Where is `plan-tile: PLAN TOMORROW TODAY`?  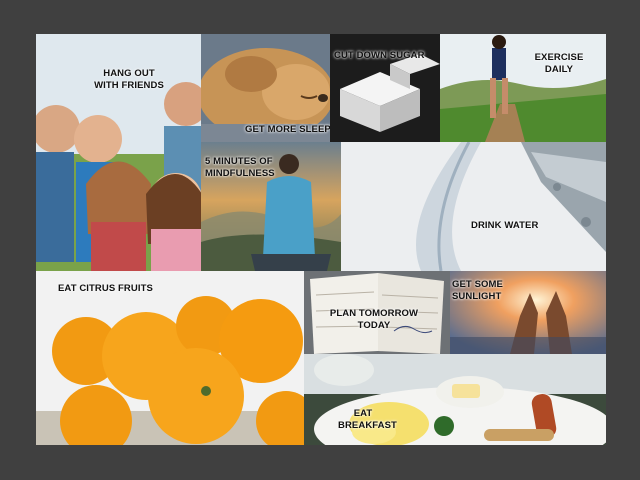
plan-tile: PLAN TOMORROW TODAY is located at coordinates (377, 312).